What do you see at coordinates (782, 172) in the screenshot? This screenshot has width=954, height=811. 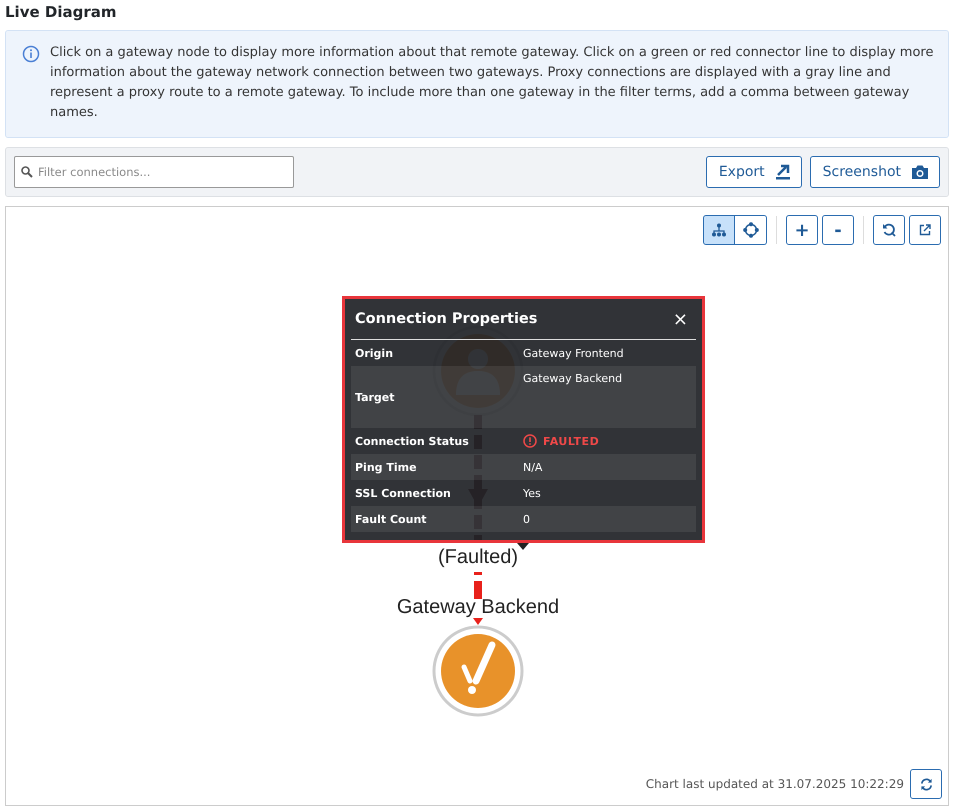 I see `export-icon` at bounding box center [782, 172].